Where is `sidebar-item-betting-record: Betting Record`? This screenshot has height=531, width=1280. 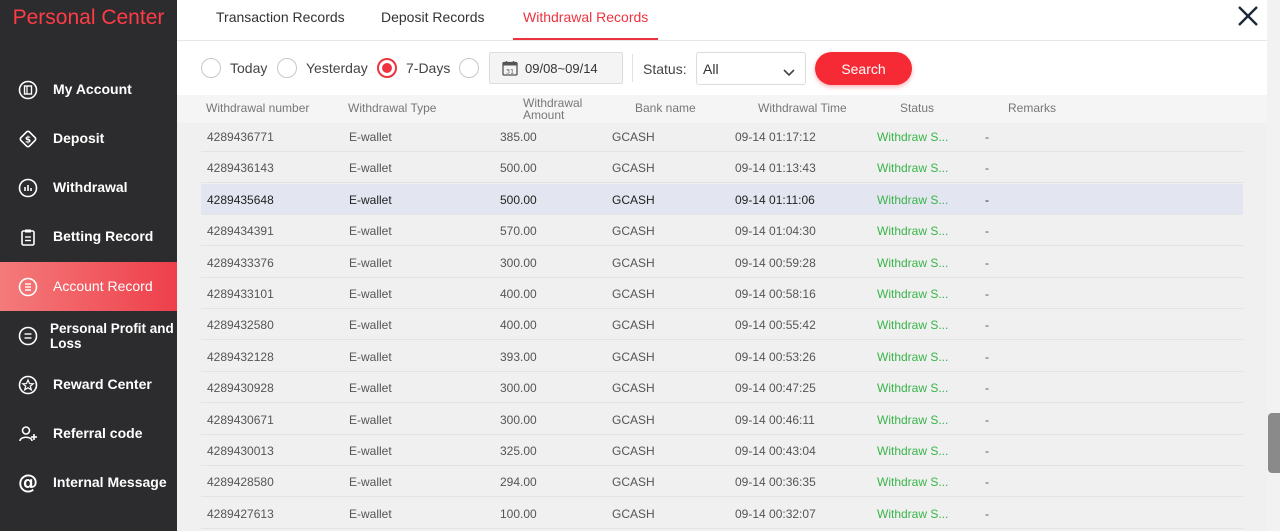 sidebar-item-betting-record: Betting Record is located at coordinates (88, 236).